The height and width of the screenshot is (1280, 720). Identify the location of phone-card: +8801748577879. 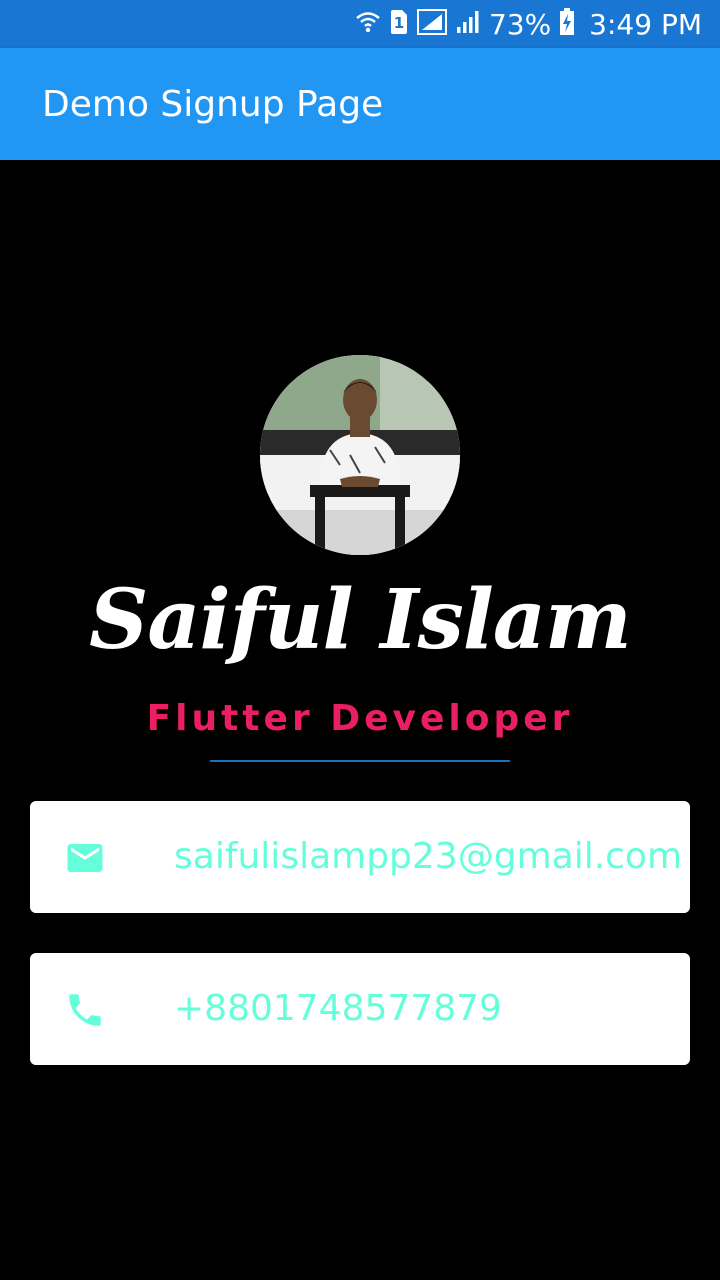
(360, 1009).